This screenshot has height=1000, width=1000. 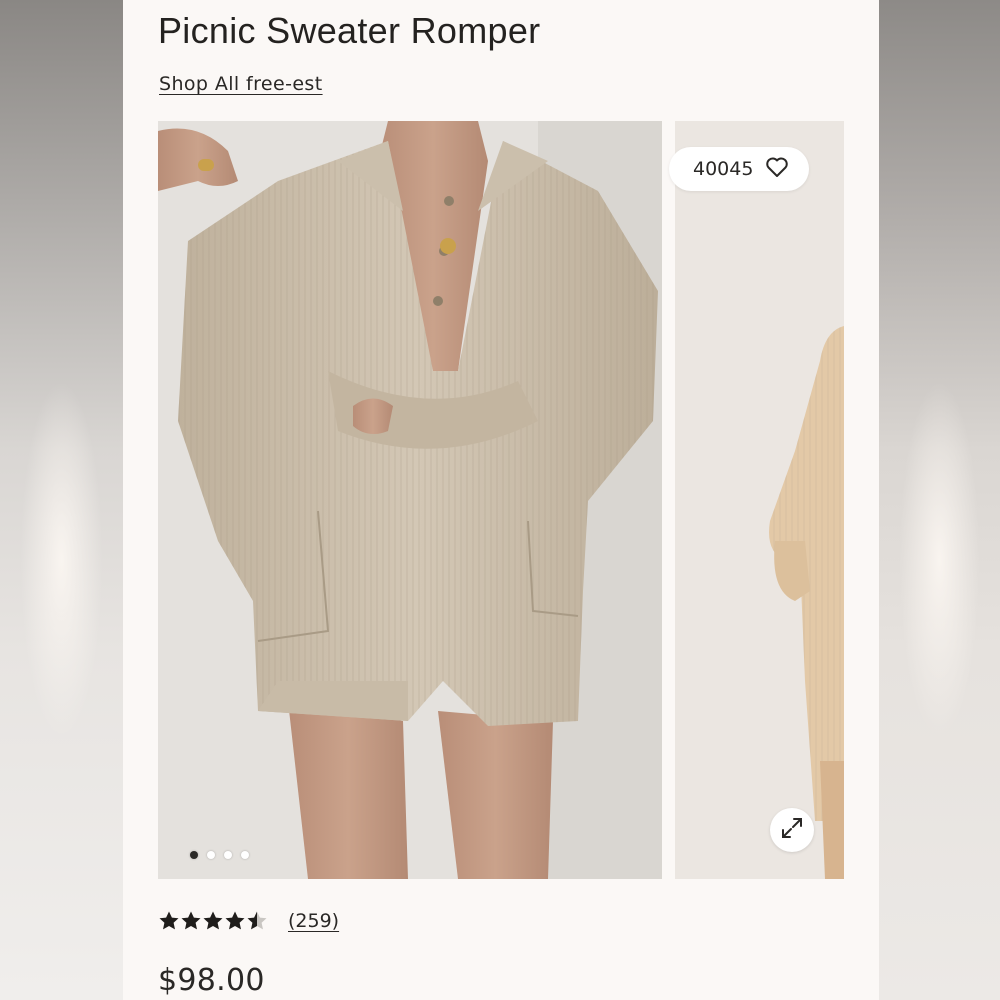 What do you see at coordinates (939, 500) in the screenshot?
I see `right-blurred-gutter` at bounding box center [939, 500].